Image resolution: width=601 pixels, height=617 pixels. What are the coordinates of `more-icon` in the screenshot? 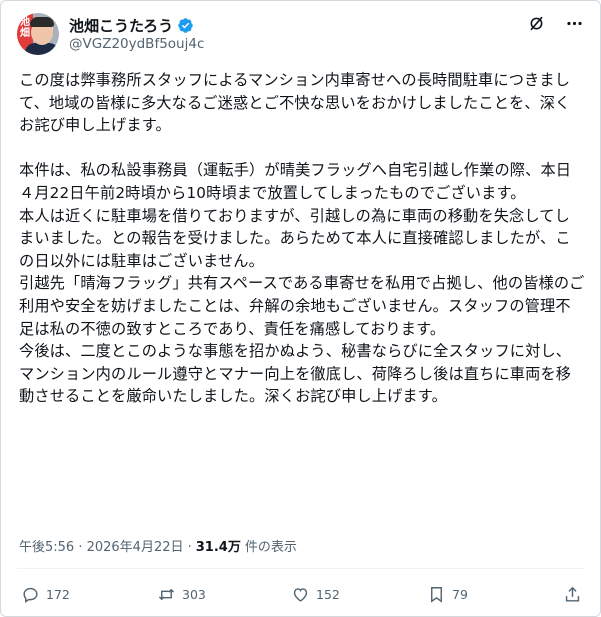 It's located at (574, 23).